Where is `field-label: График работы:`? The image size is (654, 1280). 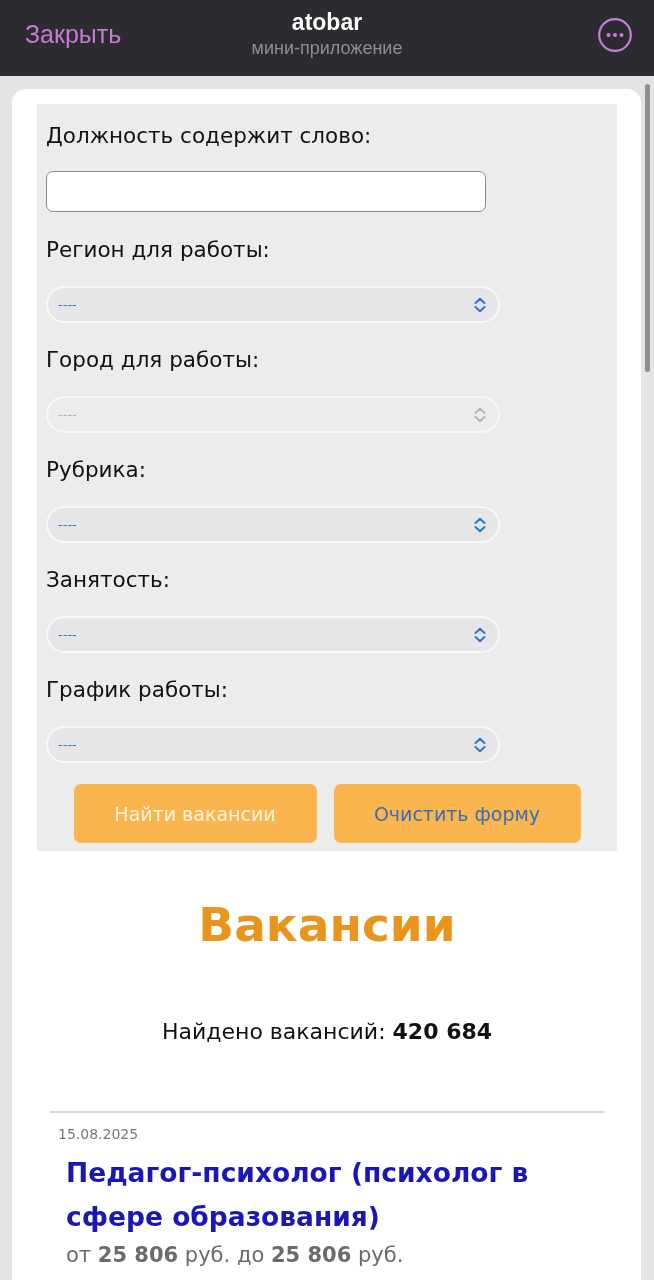 field-label: График работы: is located at coordinates (137, 690).